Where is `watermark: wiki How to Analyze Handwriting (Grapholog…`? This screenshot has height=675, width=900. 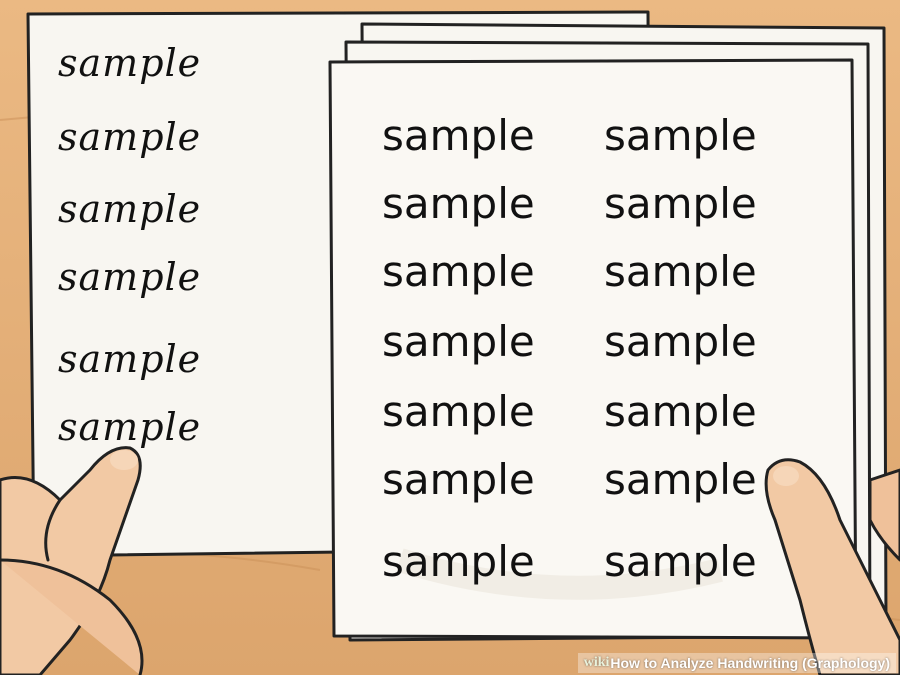 watermark: wiki How to Analyze Handwriting (Grapholog… is located at coordinates (736, 663).